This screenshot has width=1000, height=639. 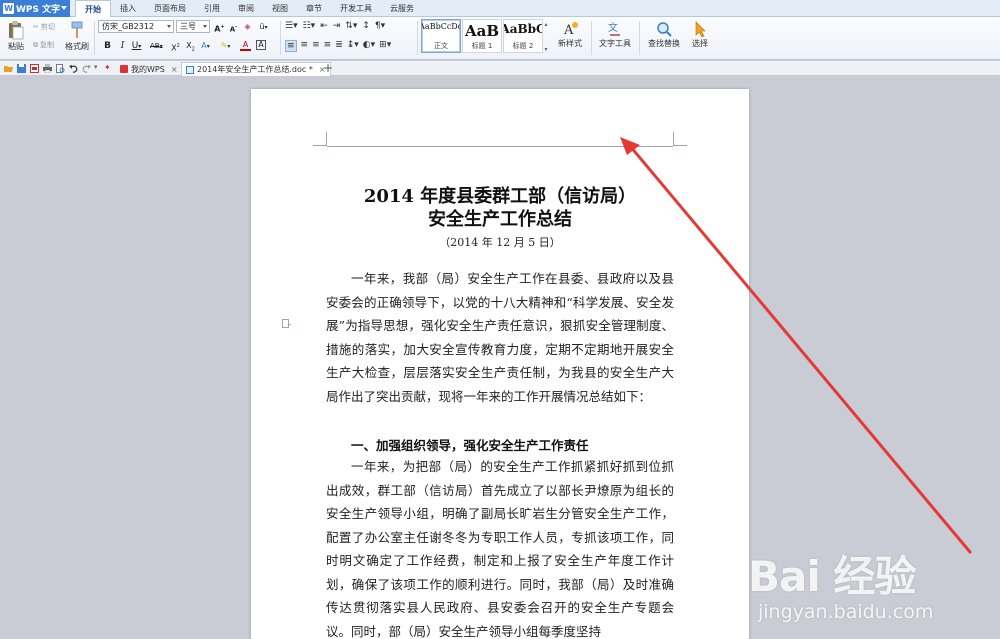 I want to click on new-style-button: A 新样式, so click(x=570, y=34).